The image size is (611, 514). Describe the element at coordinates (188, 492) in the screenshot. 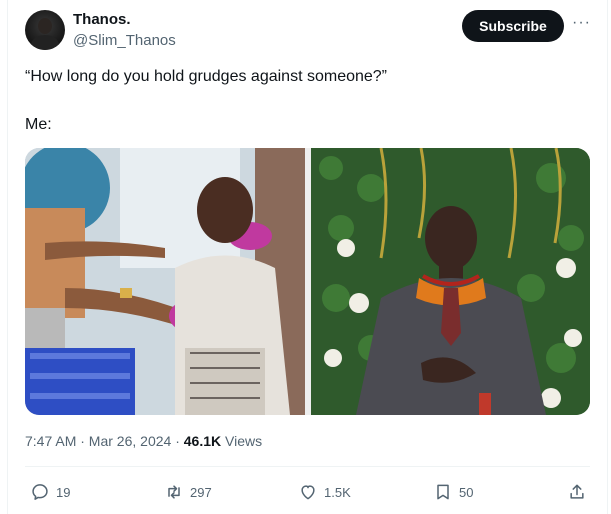

I see `retweet-button: 297` at that location.